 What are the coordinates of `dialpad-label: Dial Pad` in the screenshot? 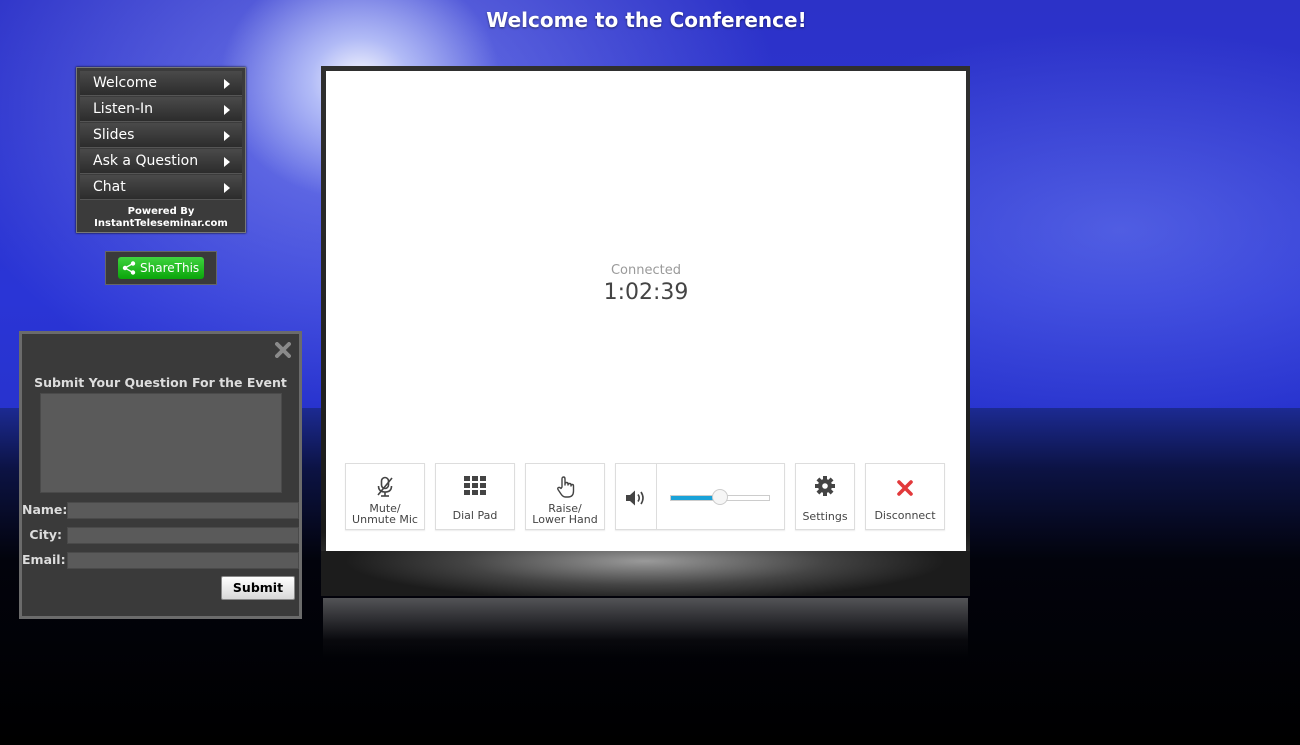 It's located at (475, 515).